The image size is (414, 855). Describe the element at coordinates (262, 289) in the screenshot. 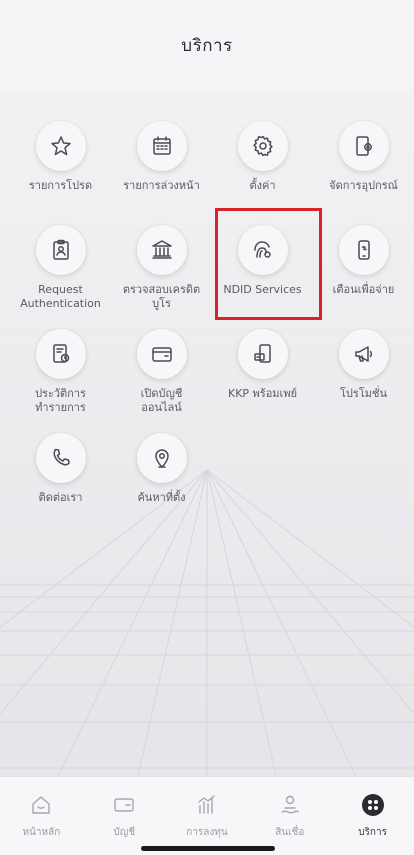

I see `service-label: NDID Services` at that location.